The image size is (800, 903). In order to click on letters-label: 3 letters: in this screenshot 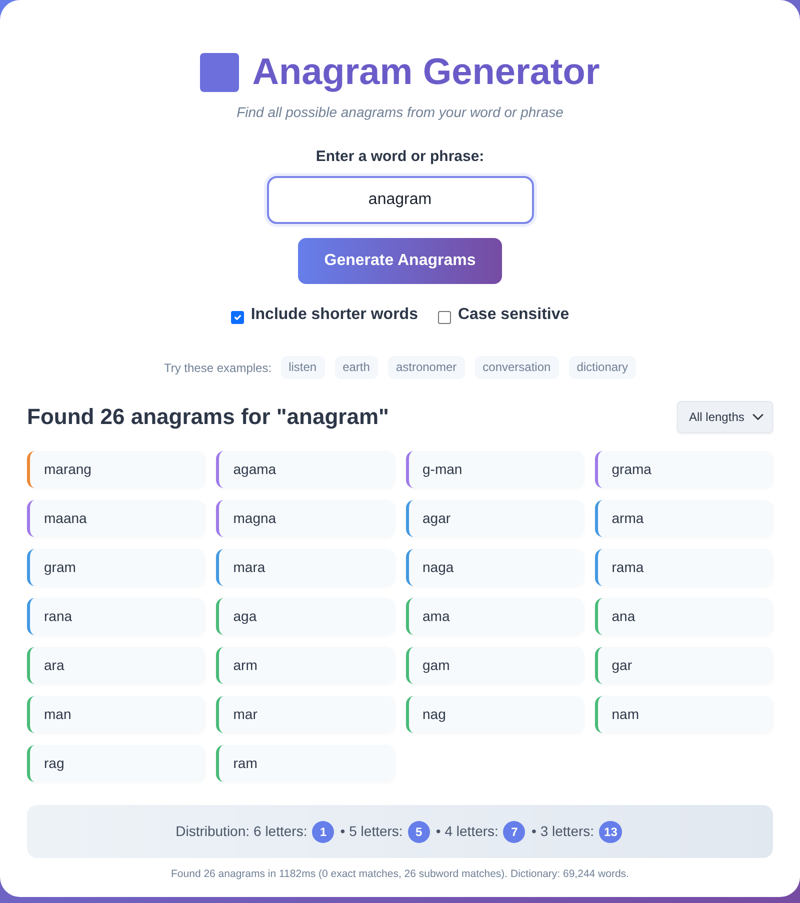, I will do `click(567, 831)`.